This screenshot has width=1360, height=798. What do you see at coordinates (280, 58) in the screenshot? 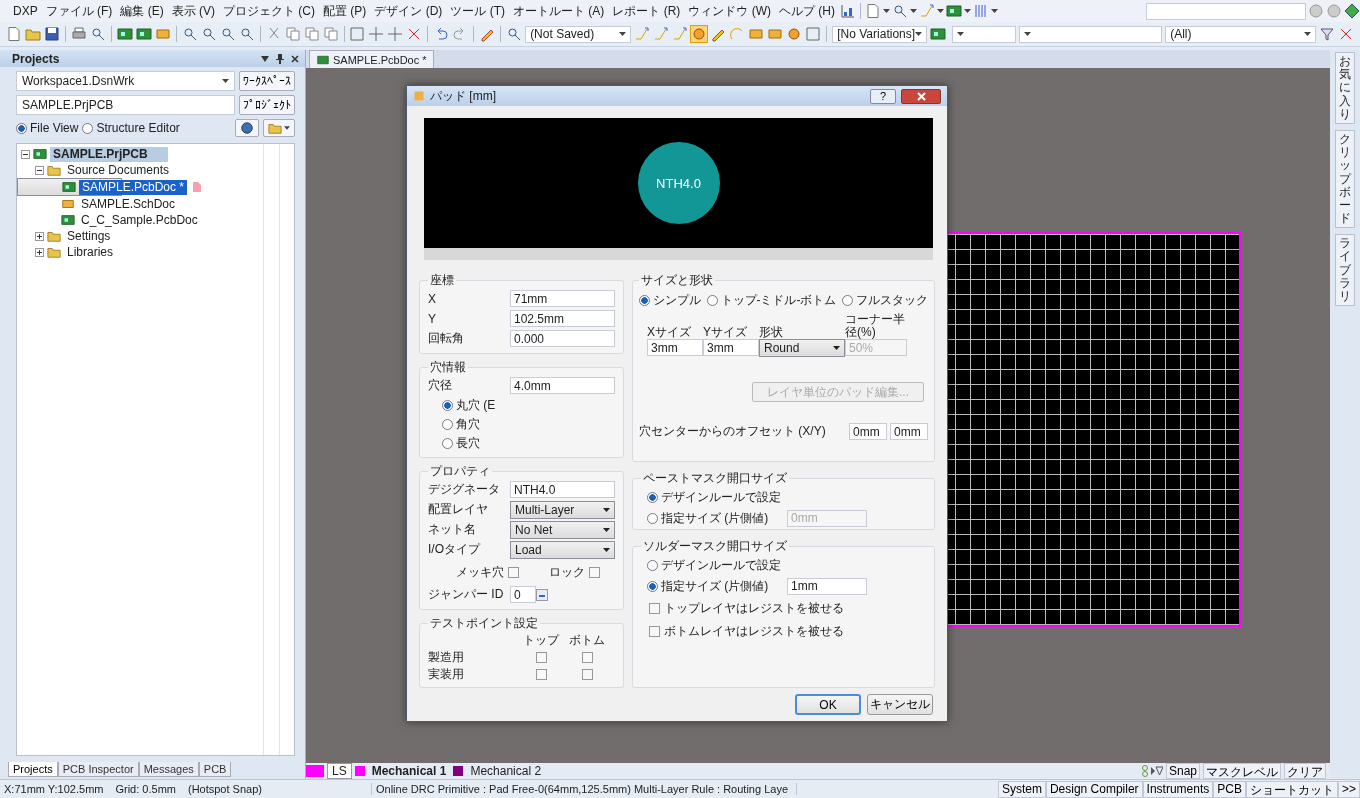
I see `pin-icon` at bounding box center [280, 58].